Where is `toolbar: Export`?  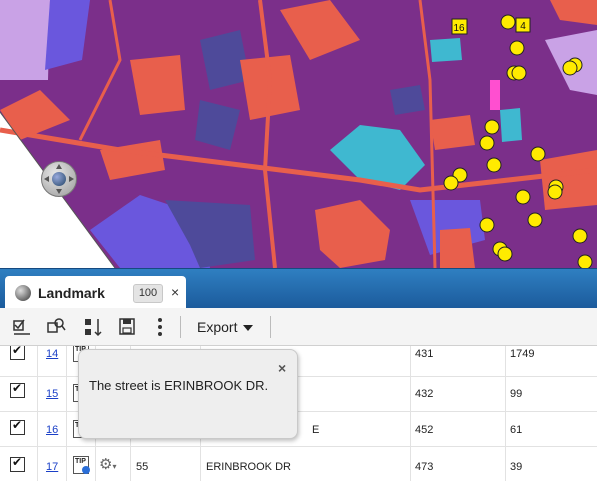
toolbar: Export is located at coordinates (298, 327).